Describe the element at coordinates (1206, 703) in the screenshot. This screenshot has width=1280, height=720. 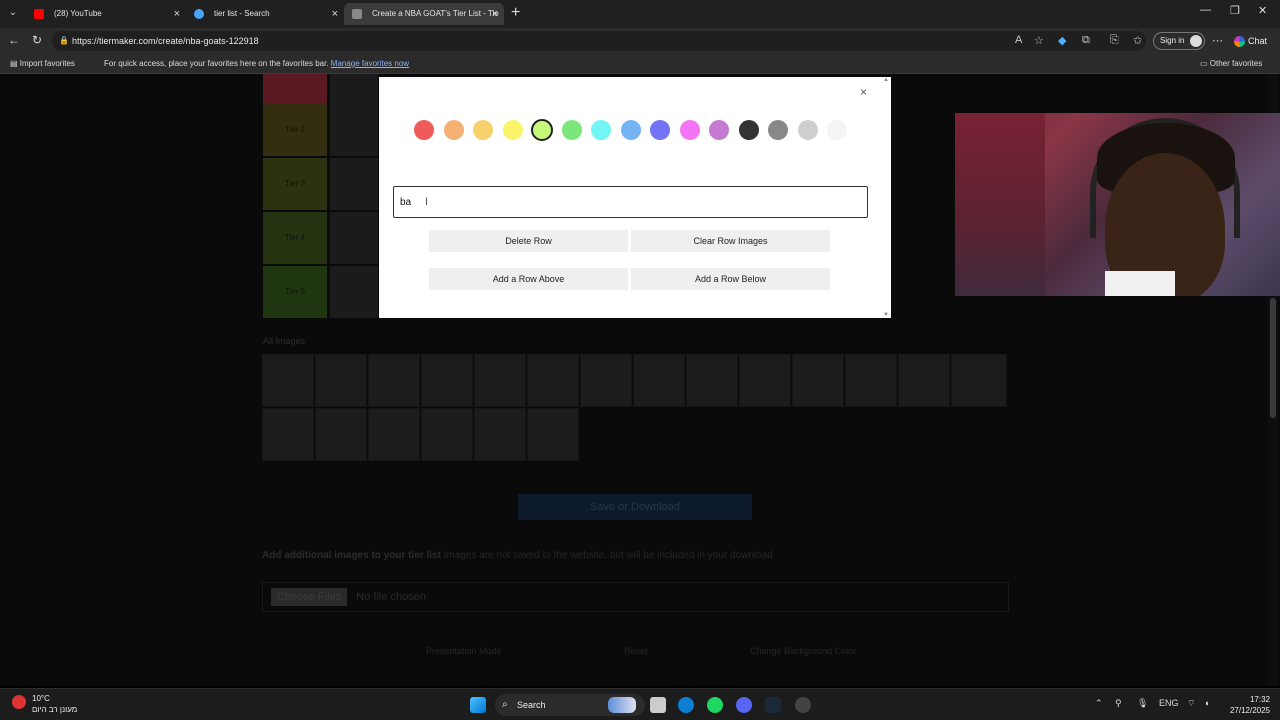
I see `volume-icon: ◖` at that location.